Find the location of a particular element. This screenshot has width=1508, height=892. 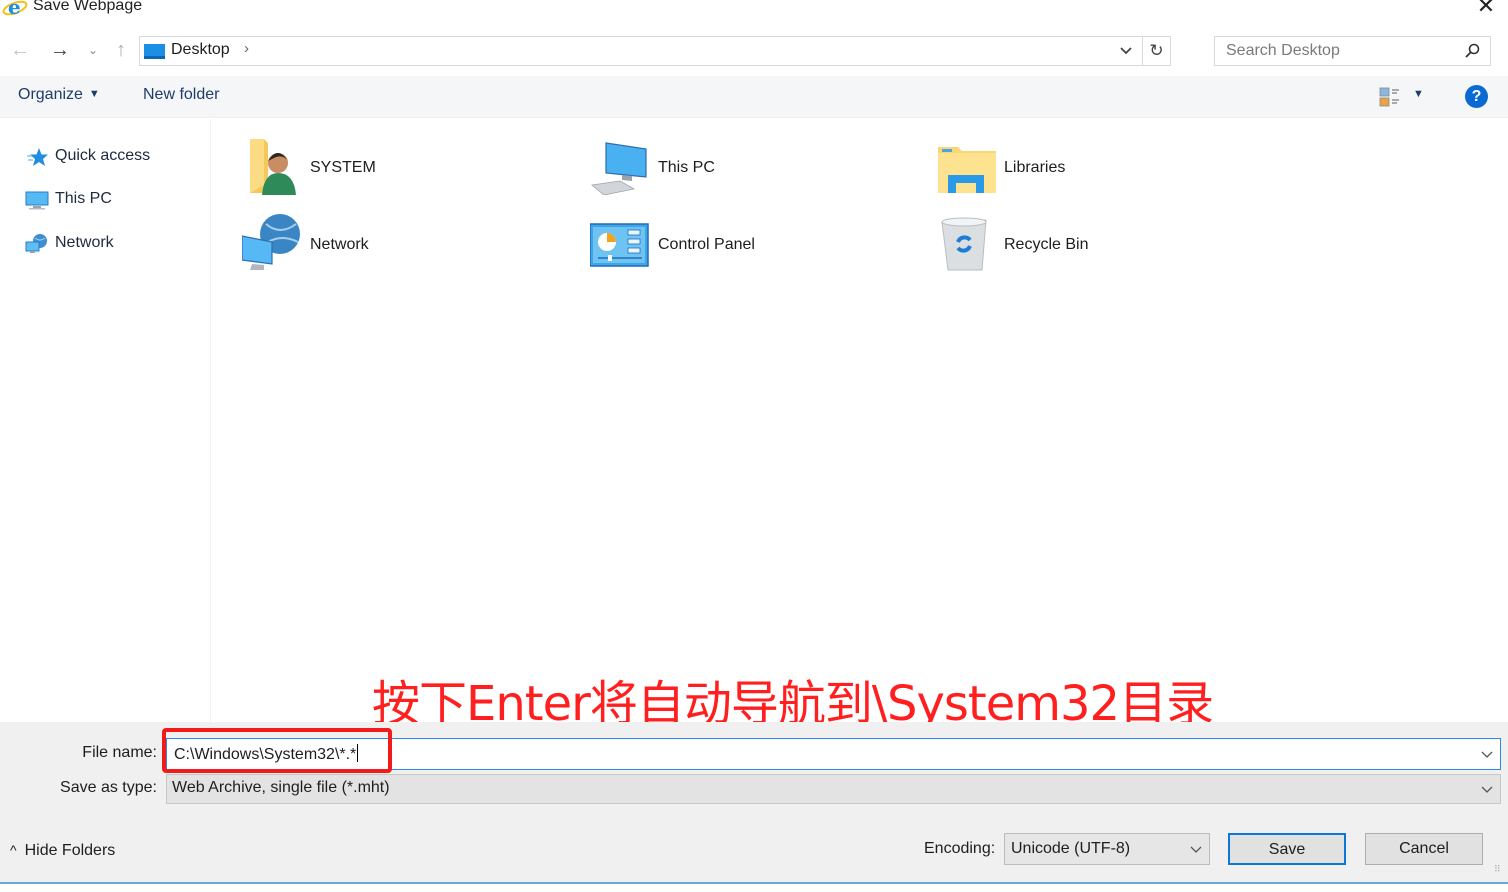

network-globe-icon is located at coordinates (271, 242).